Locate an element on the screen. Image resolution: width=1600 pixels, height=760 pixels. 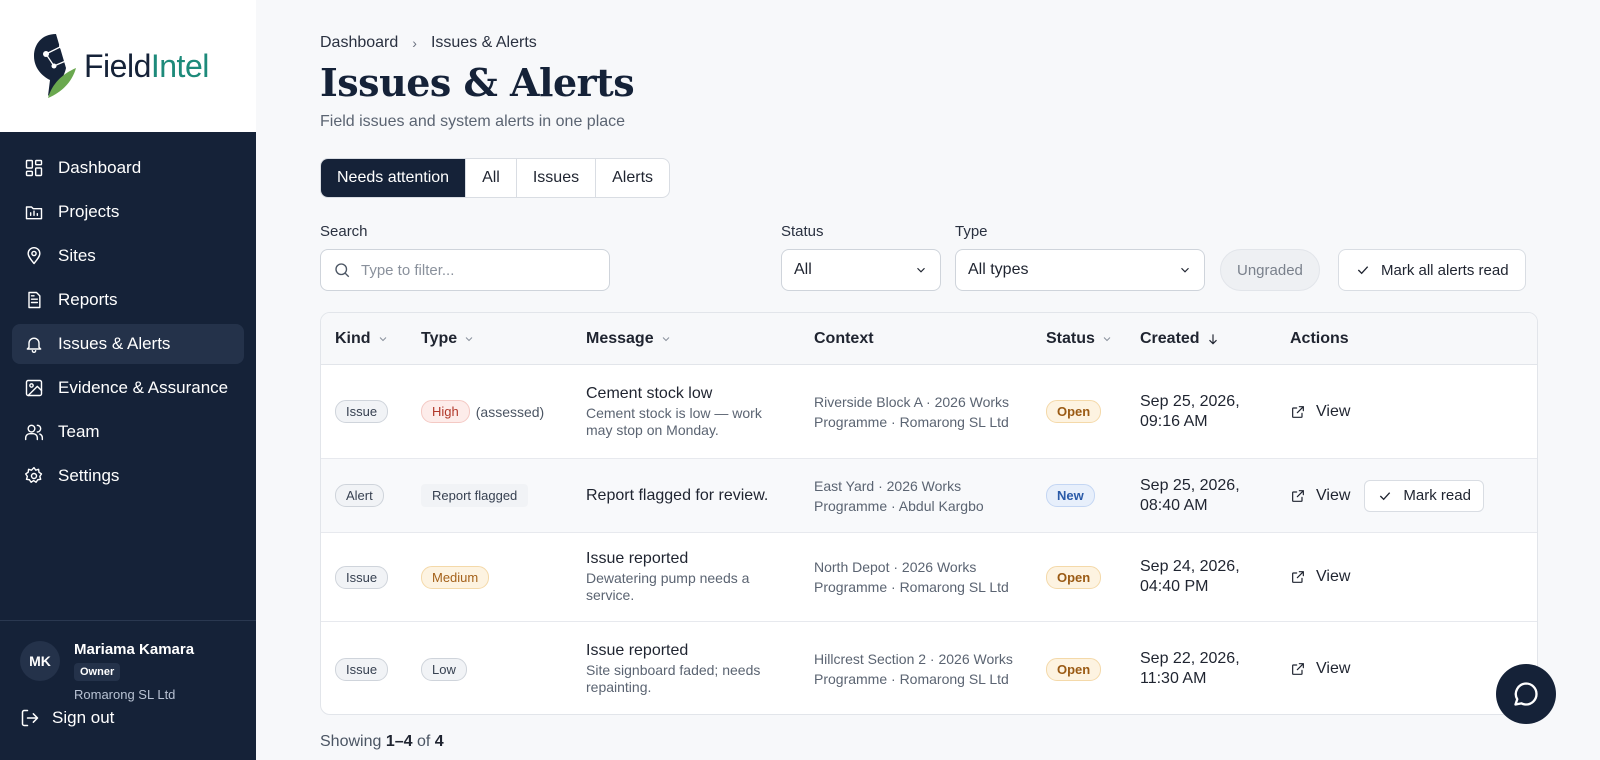
pagination-summary: Showing 1–4 of 4 is located at coordinates (382, 742).